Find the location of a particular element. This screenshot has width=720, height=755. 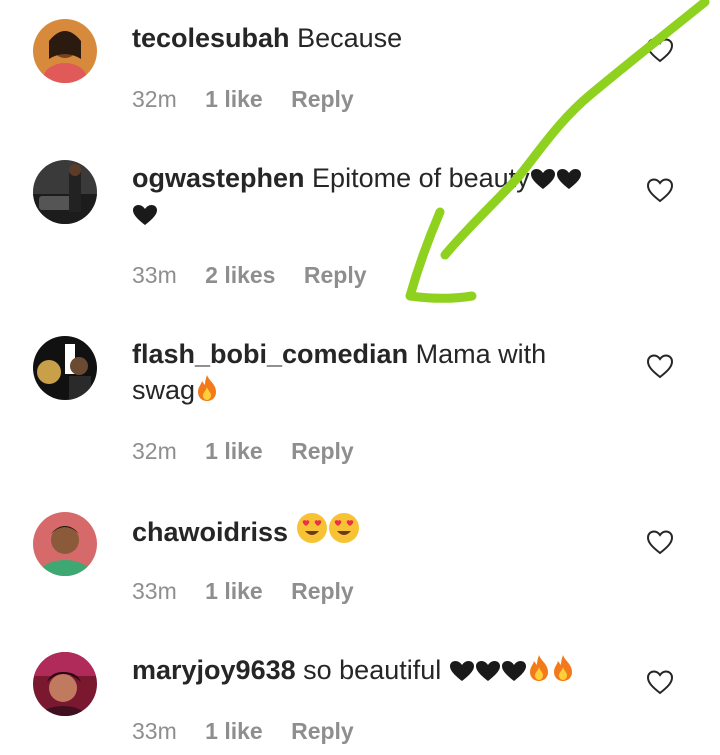

username: chawoidriss is located at coordinates (210, 532).